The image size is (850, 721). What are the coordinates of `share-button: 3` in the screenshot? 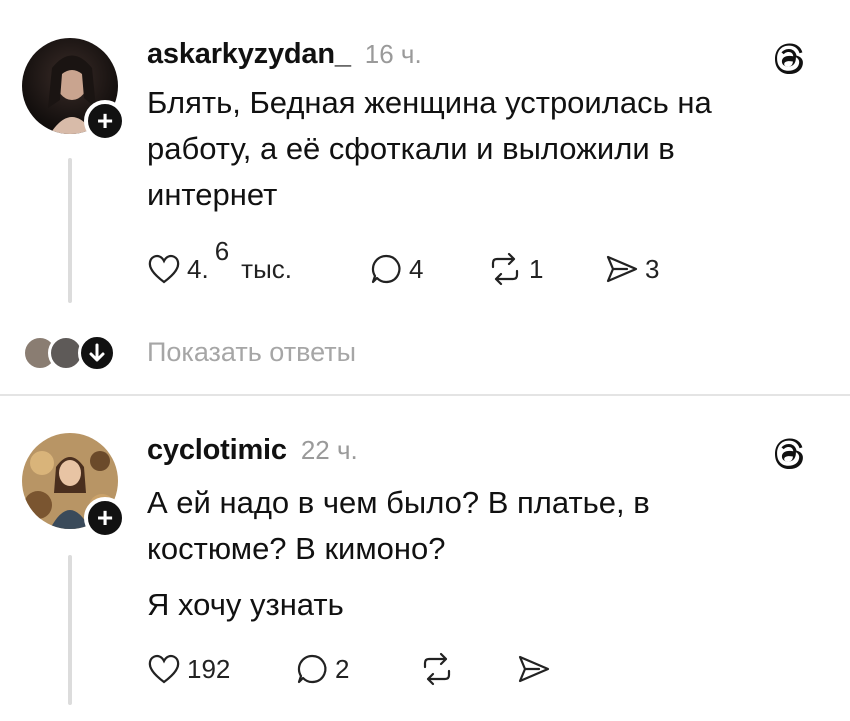 It's located at (632, 269).